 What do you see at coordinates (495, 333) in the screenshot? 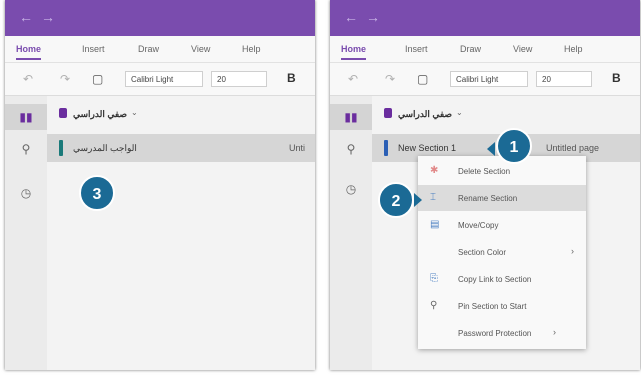
I see `menu-item-label: Password Protection` at bounding box center [495, 333].